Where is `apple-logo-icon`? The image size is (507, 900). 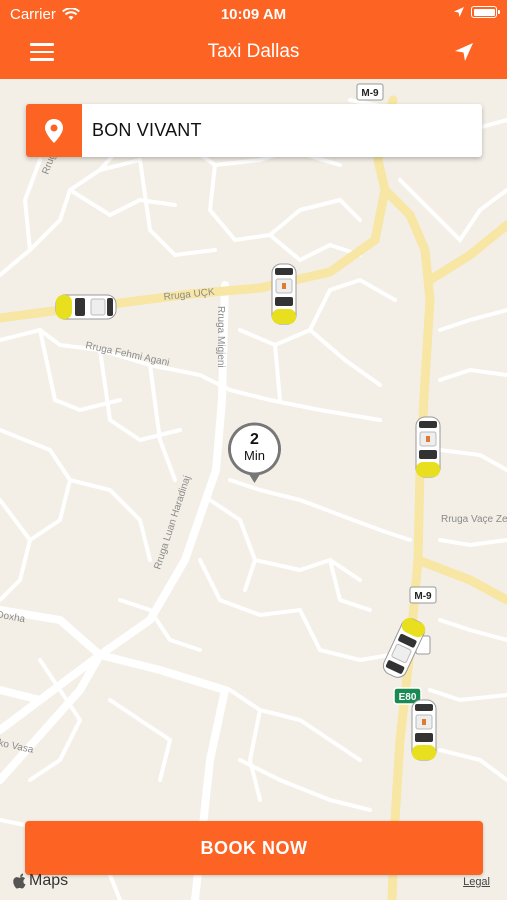
apple-logo-icon is located at coordinates (19, 881).